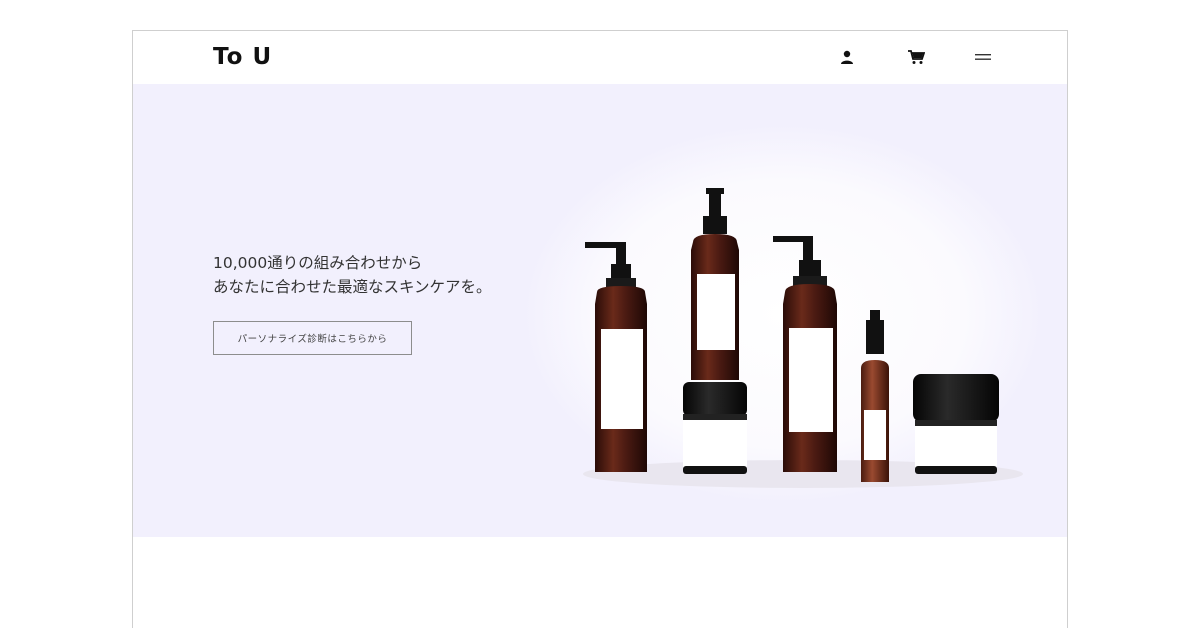  I want to click on below-hero-area, so click(600, 582).